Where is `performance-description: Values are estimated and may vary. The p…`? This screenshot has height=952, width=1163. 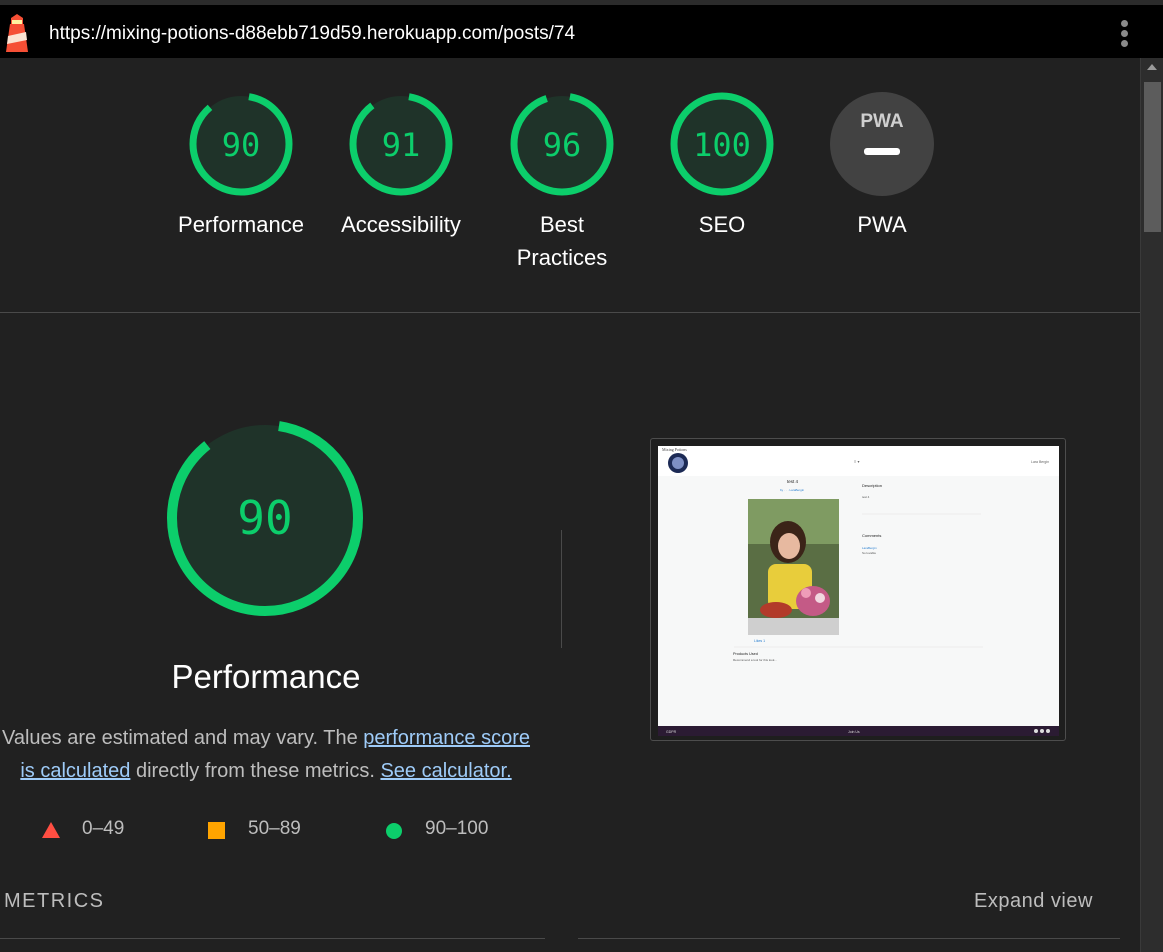
performance-description: Values are estimated and may vary. The p… is located at coordinates (266, 755).